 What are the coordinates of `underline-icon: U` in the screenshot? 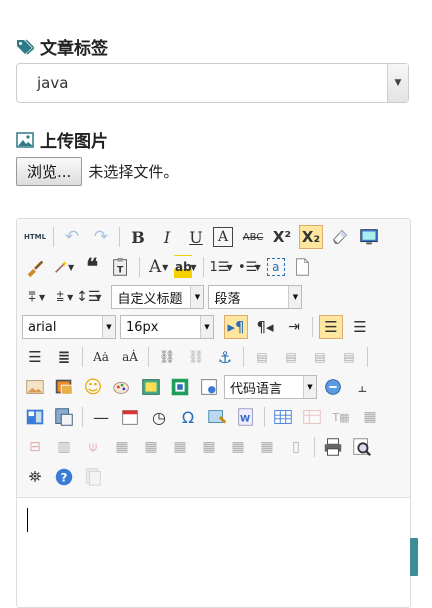 It's located at (196, 237).